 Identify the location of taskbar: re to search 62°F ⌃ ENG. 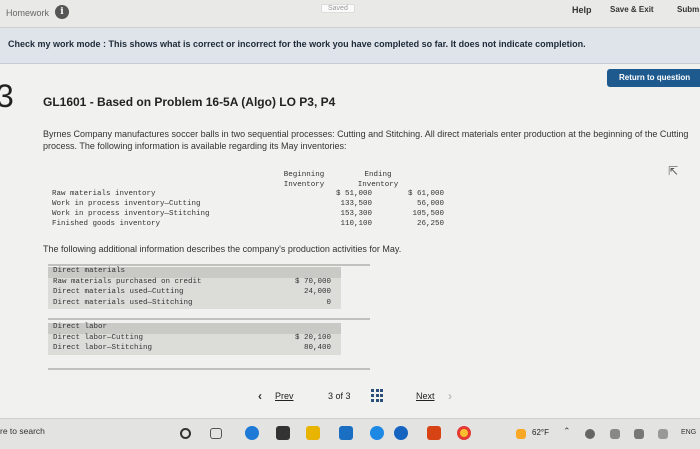
(350, 433).